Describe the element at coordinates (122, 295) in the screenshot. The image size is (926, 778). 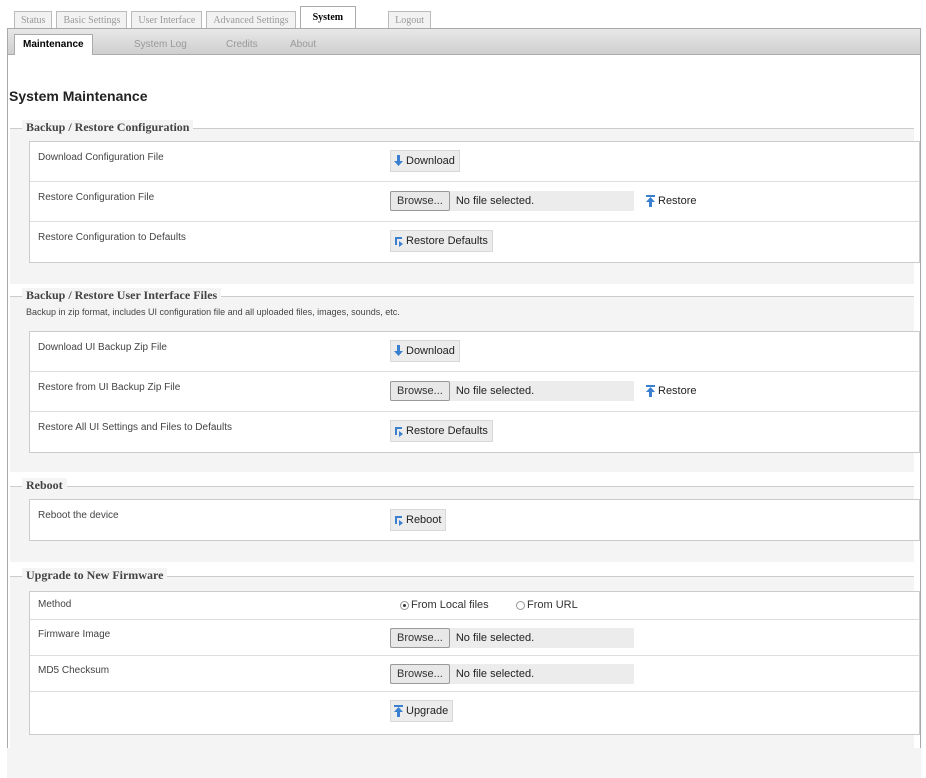
I see `section-legend: Backup / Restore User Interface Files` at that location.